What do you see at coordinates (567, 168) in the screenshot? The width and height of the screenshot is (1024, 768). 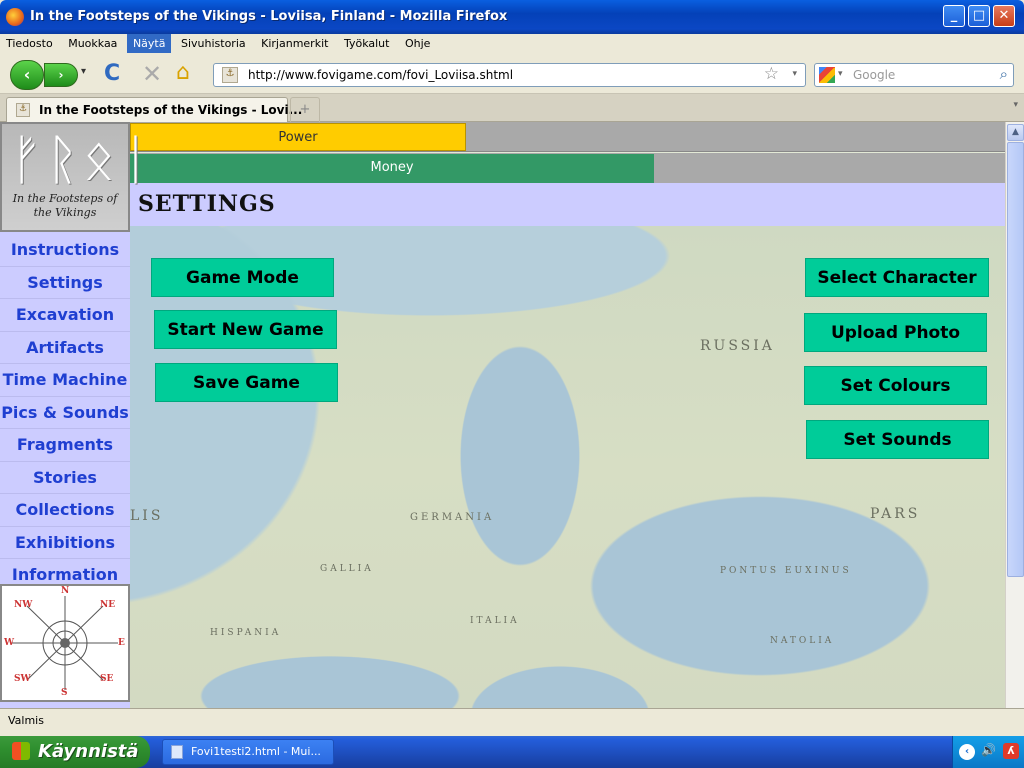 I see `money-bar: Money` at bounding box center [567, 168].